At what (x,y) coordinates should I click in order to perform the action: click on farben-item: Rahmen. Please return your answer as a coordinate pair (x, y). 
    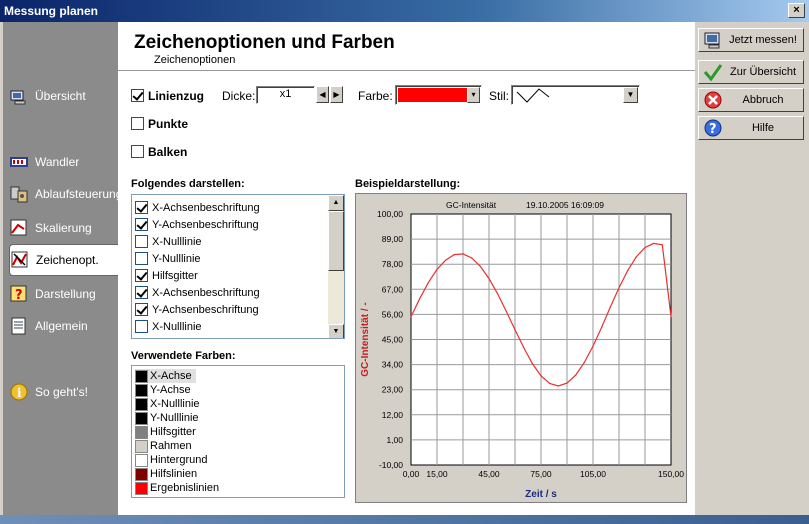
    Looking at the image, I should click on (163, 446).